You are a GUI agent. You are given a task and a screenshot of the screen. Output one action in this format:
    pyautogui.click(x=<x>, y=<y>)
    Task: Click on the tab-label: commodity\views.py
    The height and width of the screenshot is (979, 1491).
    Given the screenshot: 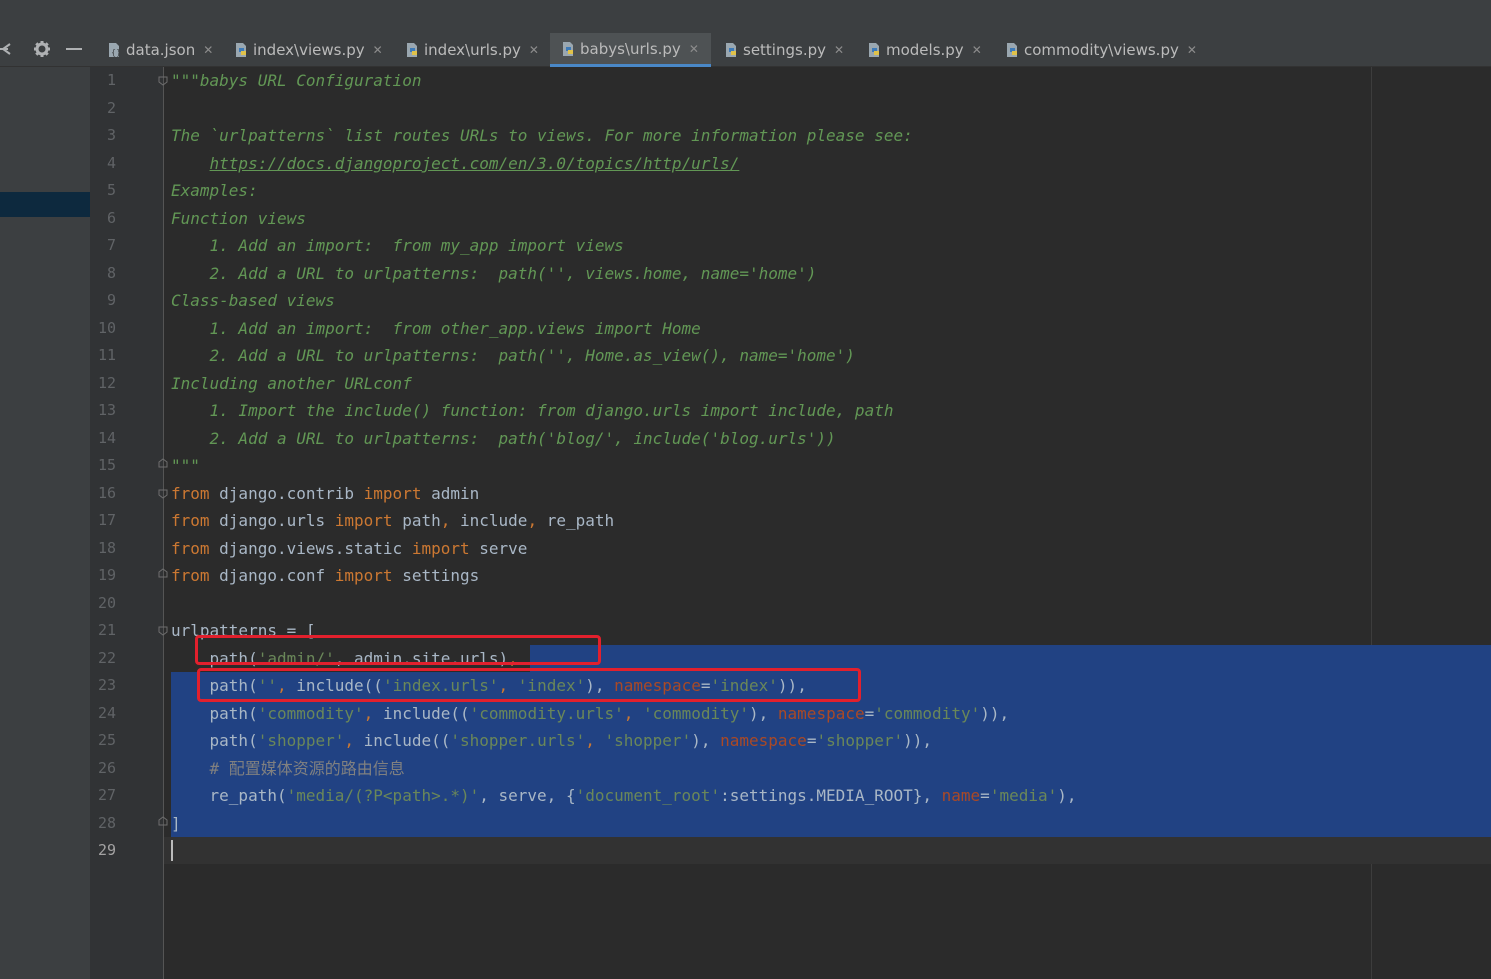 What is the action you would take?
    pyautogui.click(x=1101, y=50)
    